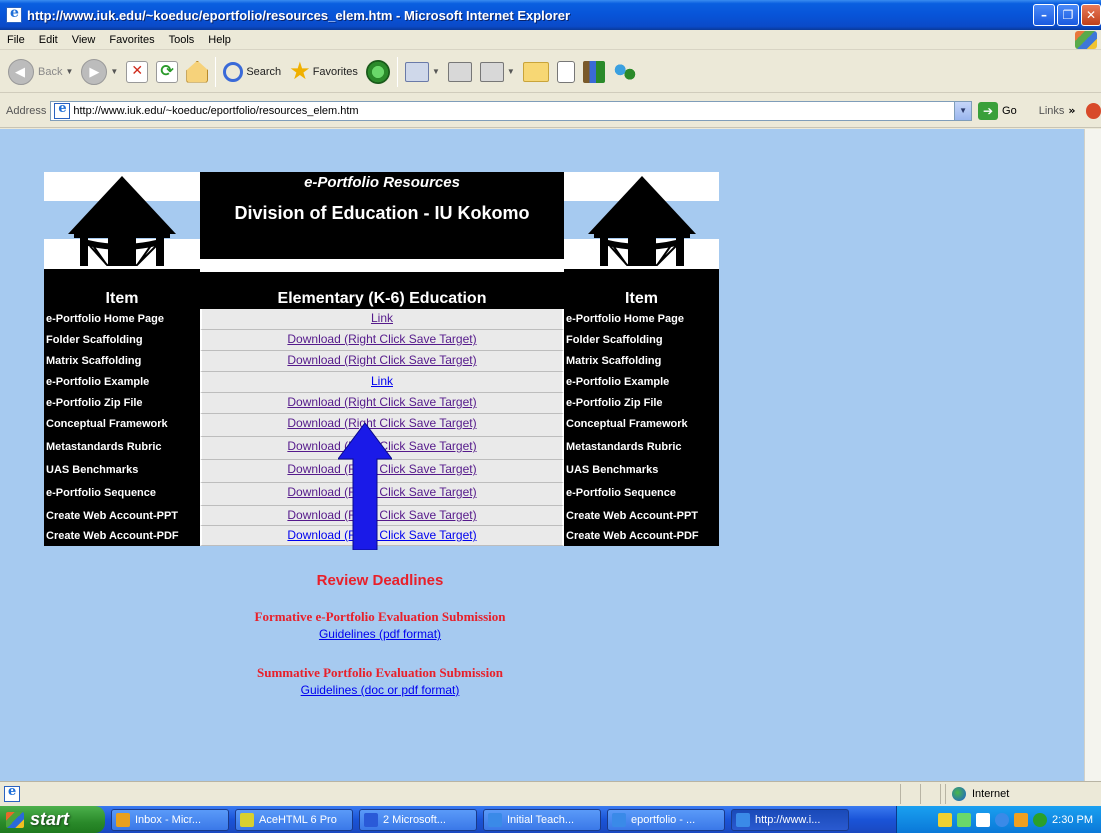  Describe the element at coordinates (371, 819) in the screenshot. I see `word-icon` at that location.